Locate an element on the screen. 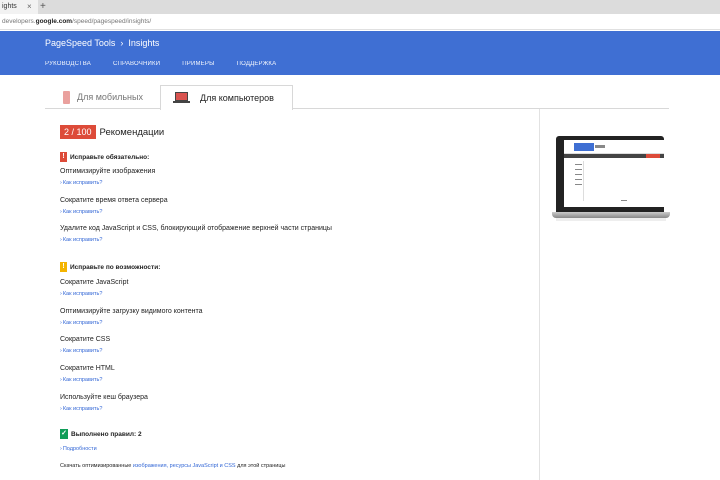  nav-reference: СПРАВОЧНИКИ is located at coordinates (136, 64).